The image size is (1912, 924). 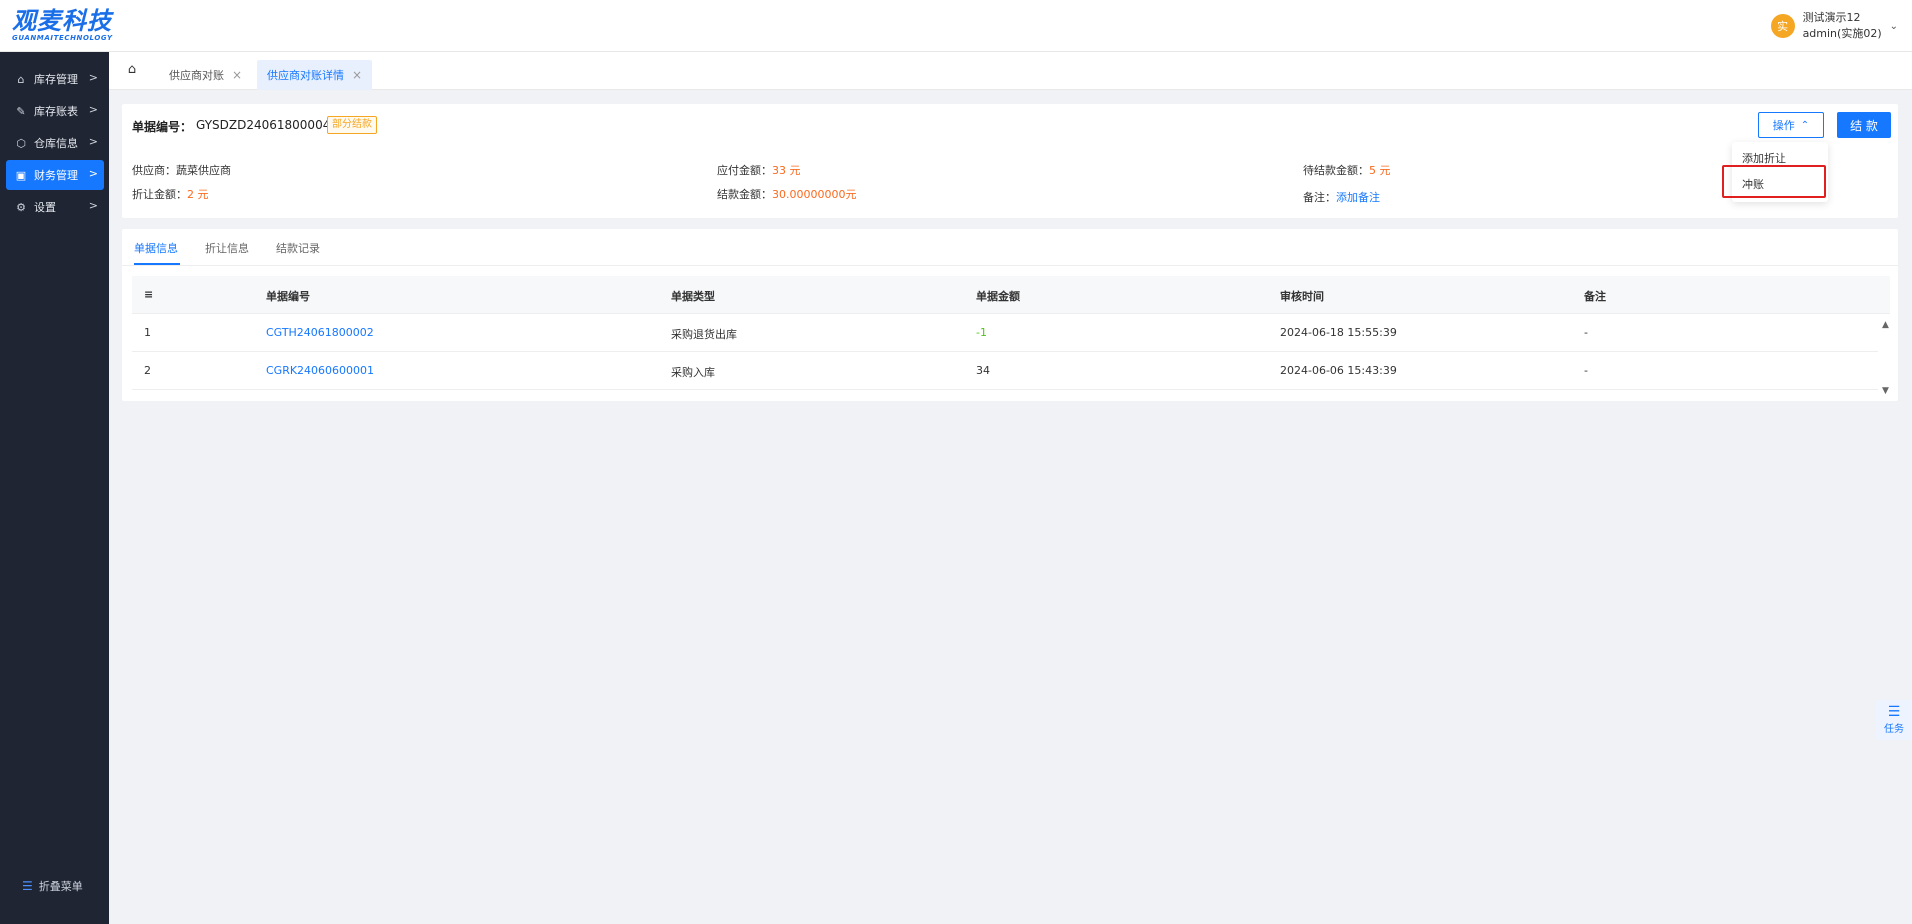 What do you see at coordinates (21, 143) in the screenshot?
I see `cube-icon: ⬡` at bounding box center [21, 143].